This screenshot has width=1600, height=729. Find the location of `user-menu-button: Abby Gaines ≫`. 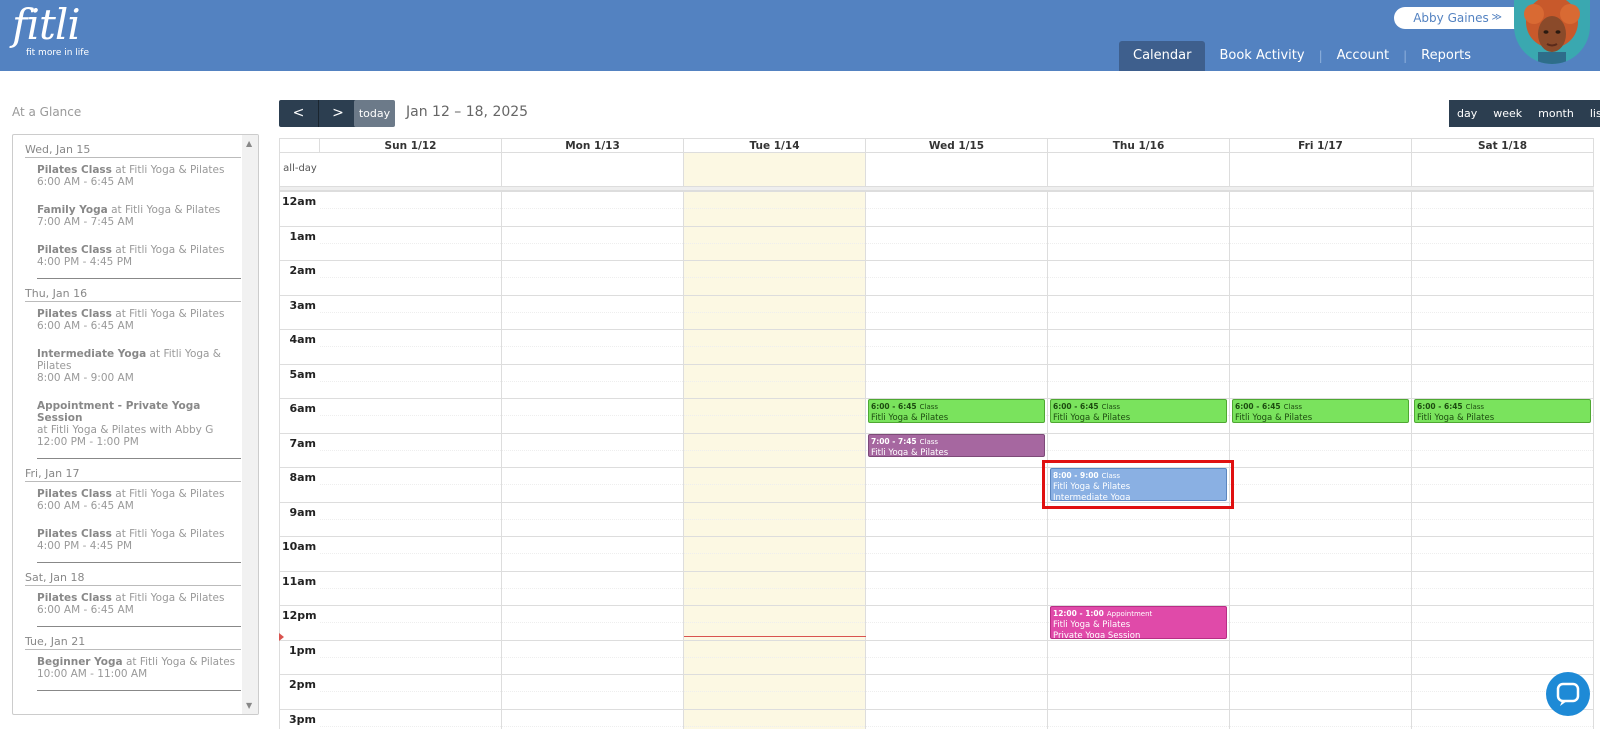

user-menu-button: Abby Gaines ≫ is located at coordinates (1461, 18).